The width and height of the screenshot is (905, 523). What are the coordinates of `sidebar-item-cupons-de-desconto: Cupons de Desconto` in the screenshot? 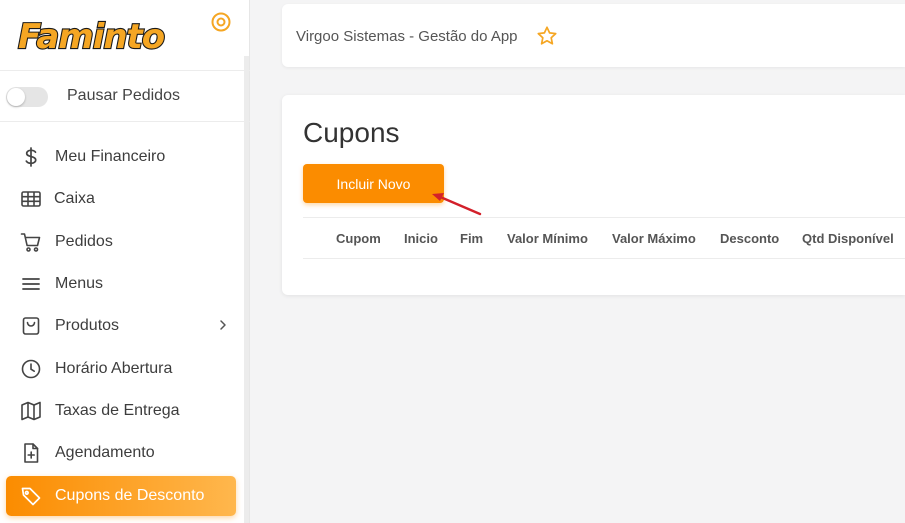 It's located at (121, 496).